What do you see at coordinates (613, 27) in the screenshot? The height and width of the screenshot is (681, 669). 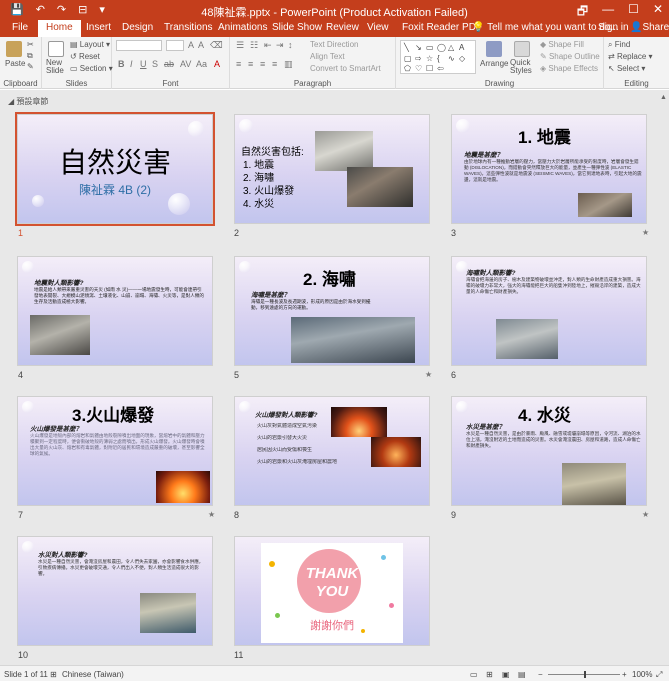 I see `sign-in-link: Sign in` at bounding box center [613, 27].